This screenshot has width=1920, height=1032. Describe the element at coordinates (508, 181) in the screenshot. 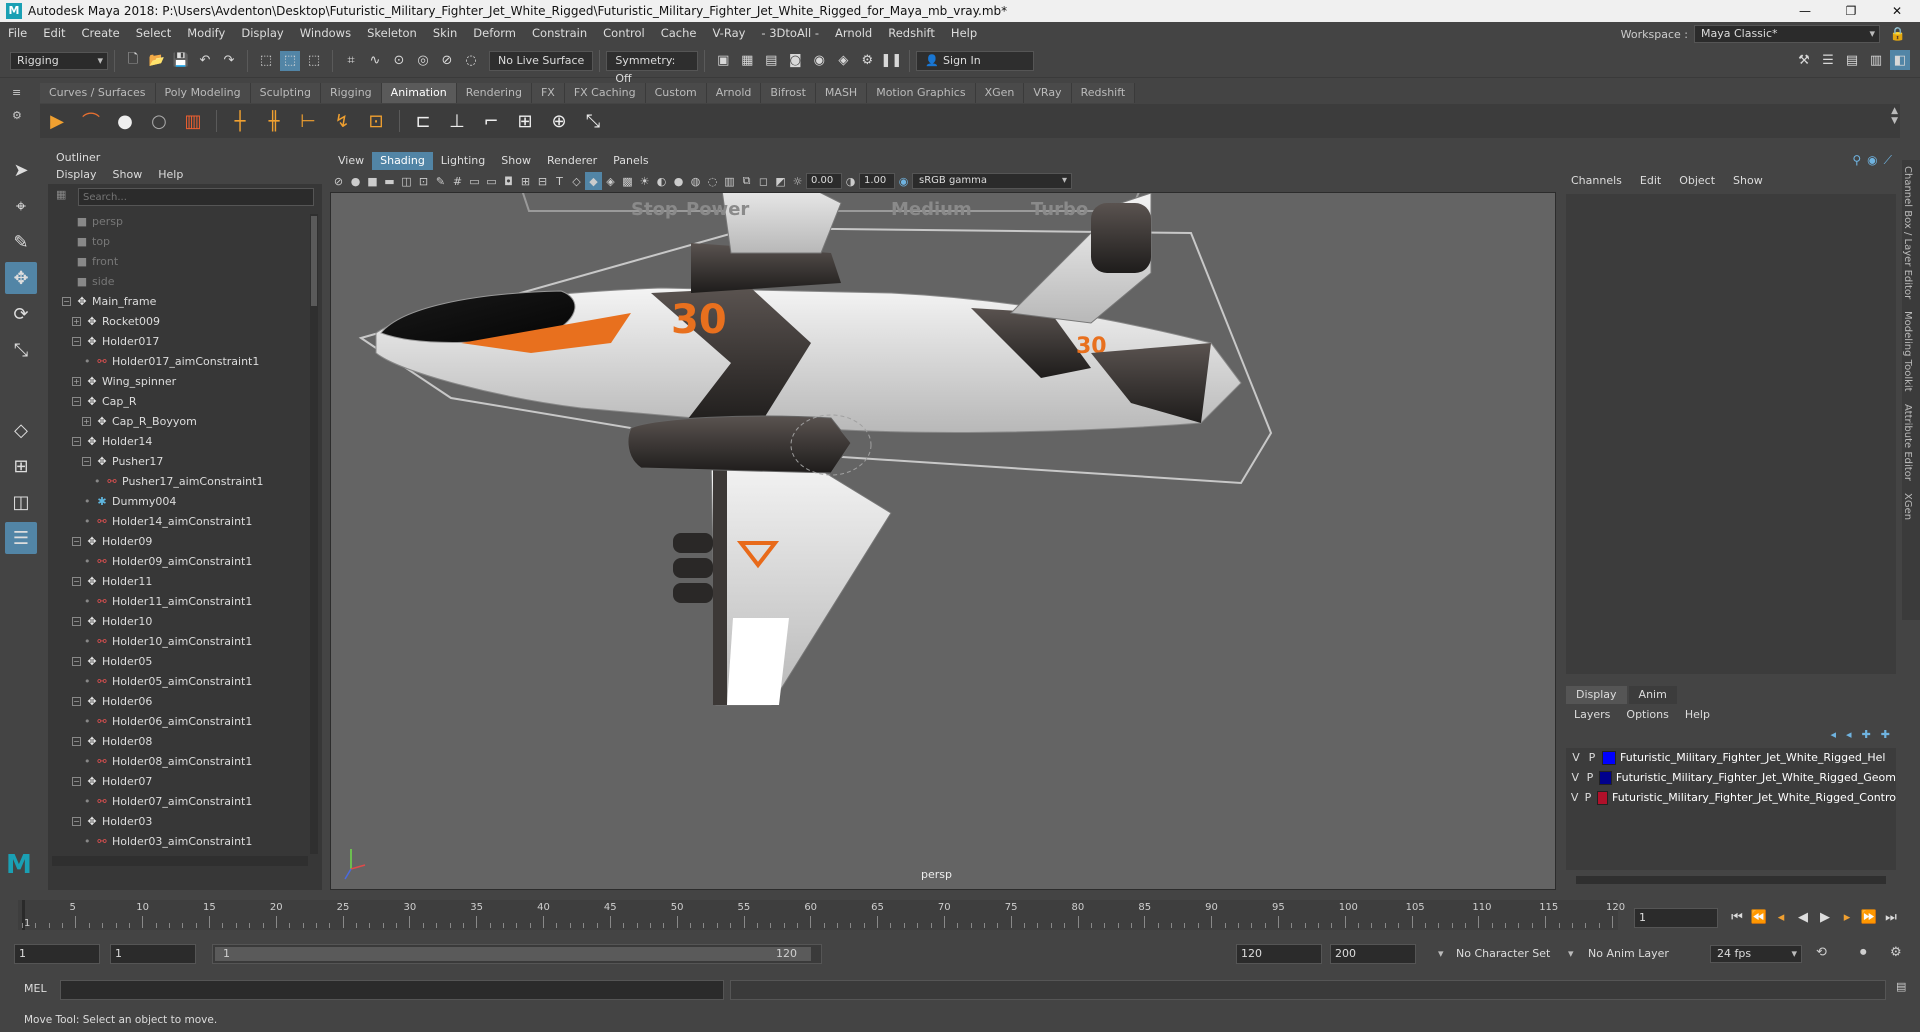

I see `gate-mask-icon: ◘` at that location.